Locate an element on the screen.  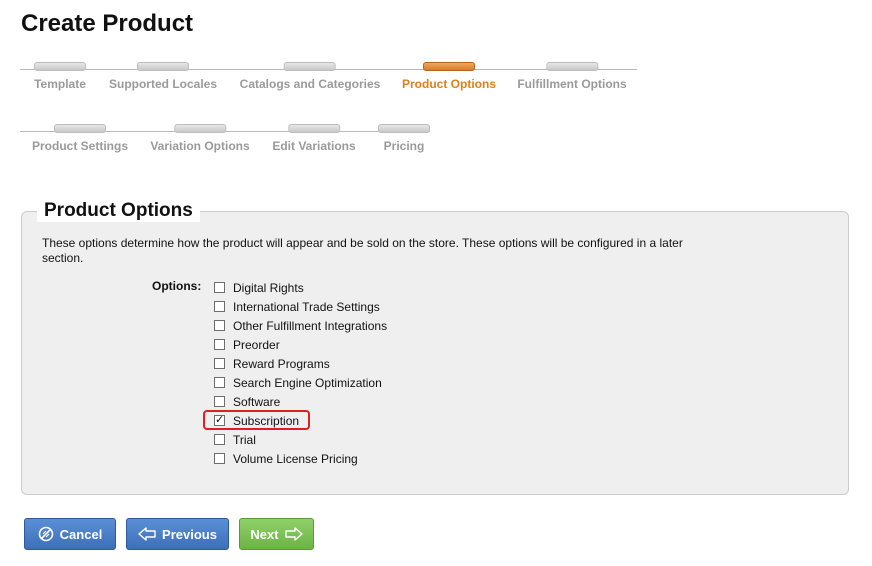
option-preorder: Preorder is located at coordinates (300, 344).